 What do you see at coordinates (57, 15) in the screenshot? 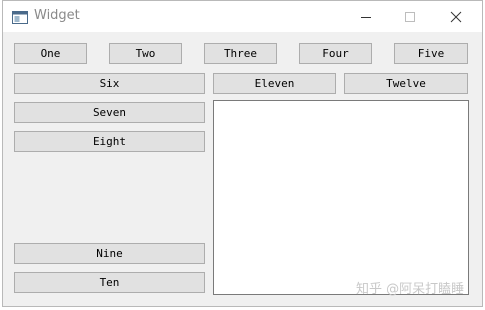
I see `window-title: Widget` at bounding box center [57, 15].